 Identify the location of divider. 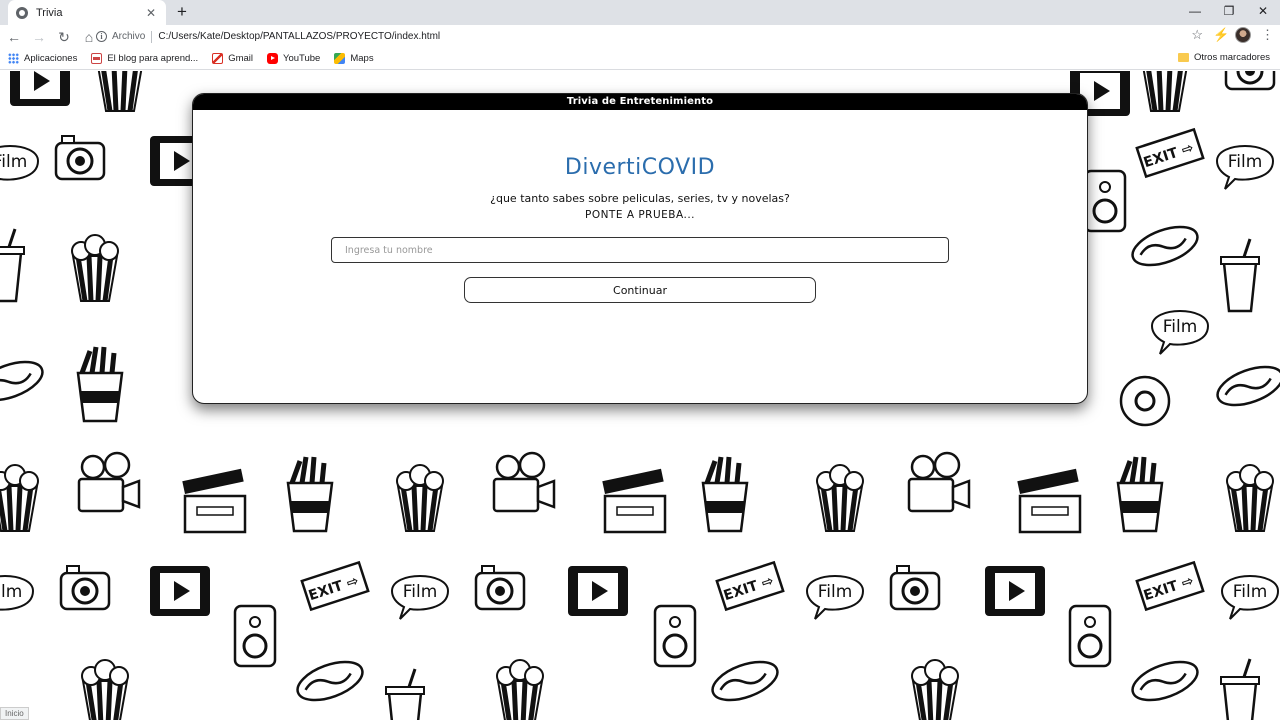
(152, 36).